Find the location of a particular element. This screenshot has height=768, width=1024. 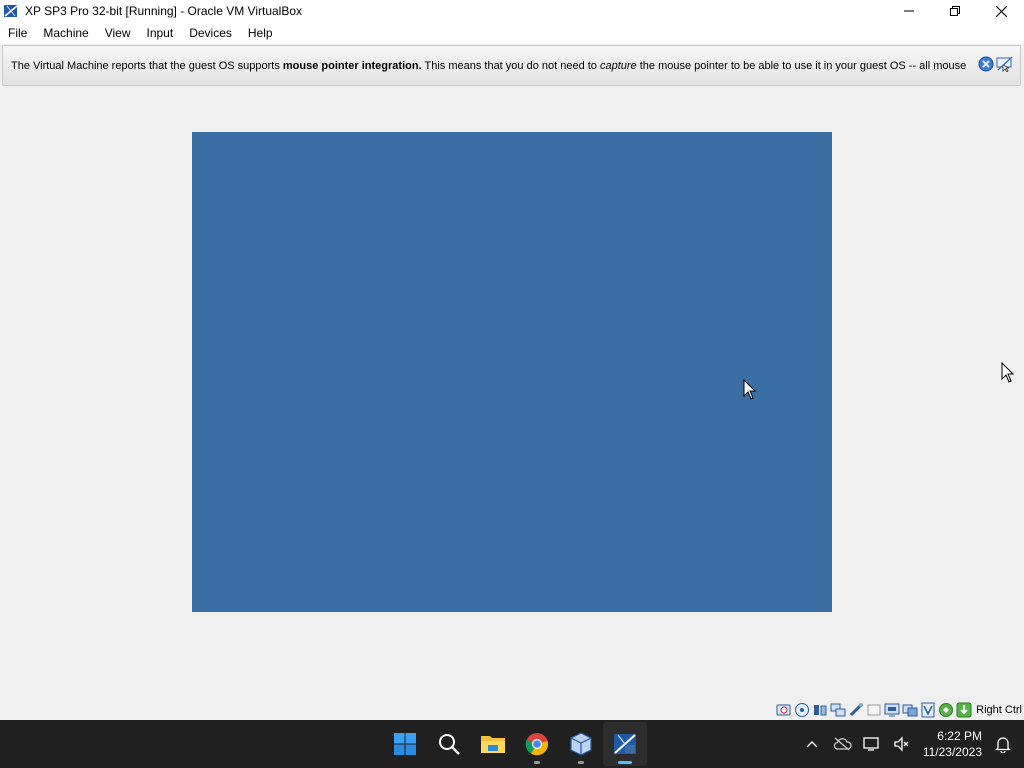

menu-machine: Machine is located at coordinates (65, 33).